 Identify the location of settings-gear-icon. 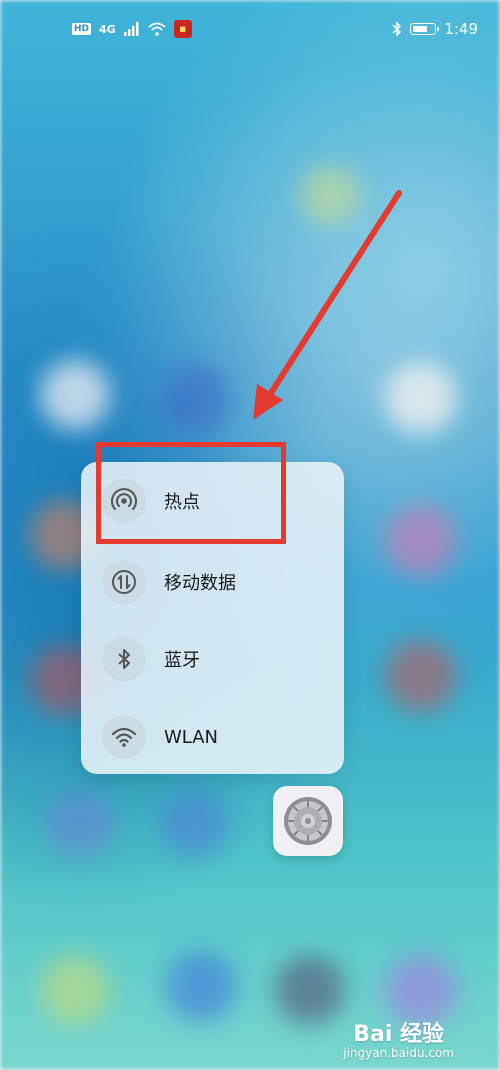
(308, 821).